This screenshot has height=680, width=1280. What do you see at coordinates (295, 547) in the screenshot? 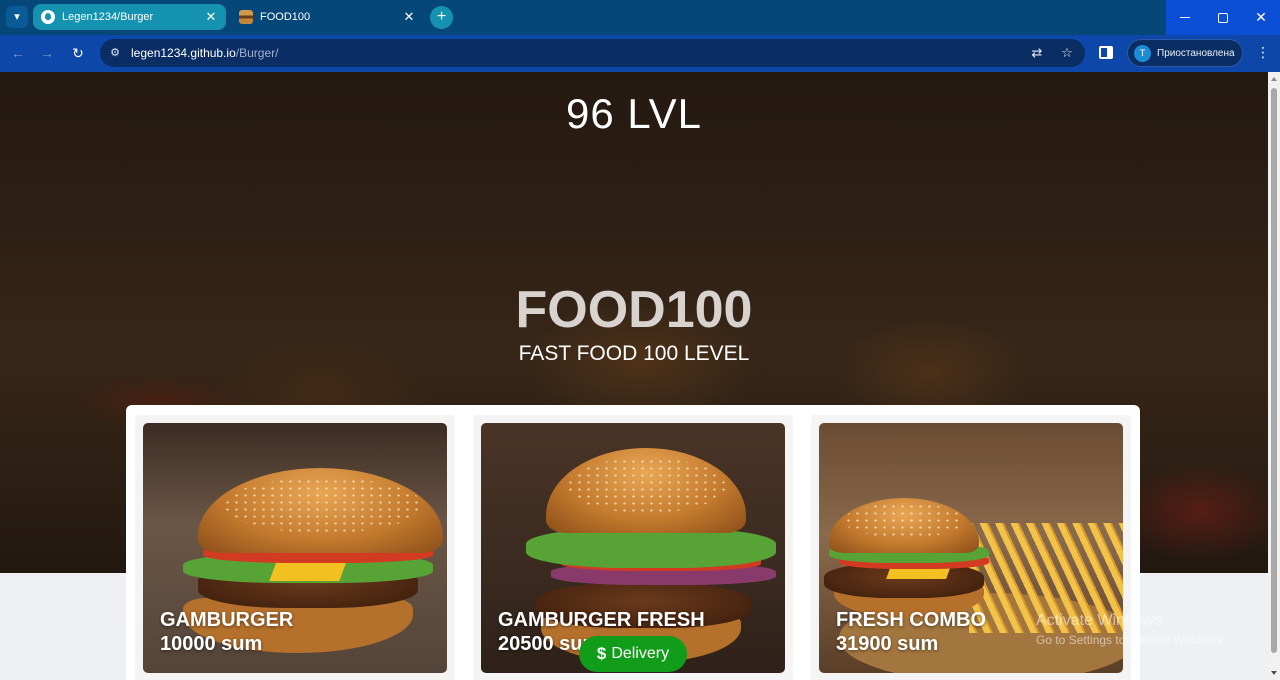
I see `menu-card: GAMBURGER 10000 sum` at bounding box center [295, 547].